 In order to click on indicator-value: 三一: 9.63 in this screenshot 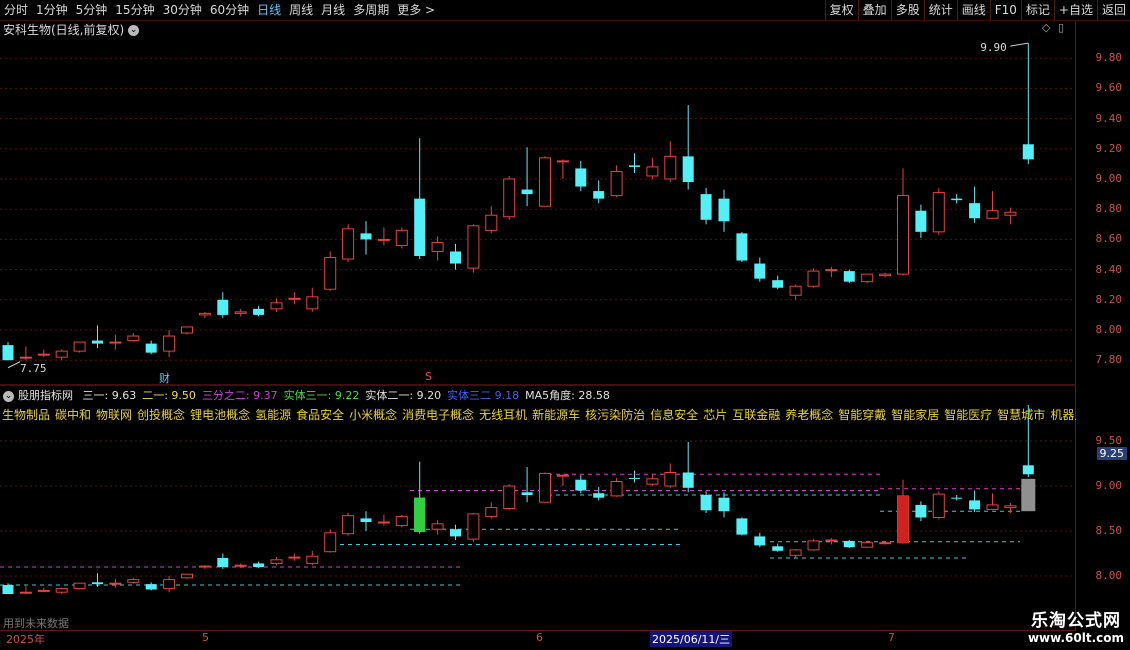, I will do `click(110, 395)`.